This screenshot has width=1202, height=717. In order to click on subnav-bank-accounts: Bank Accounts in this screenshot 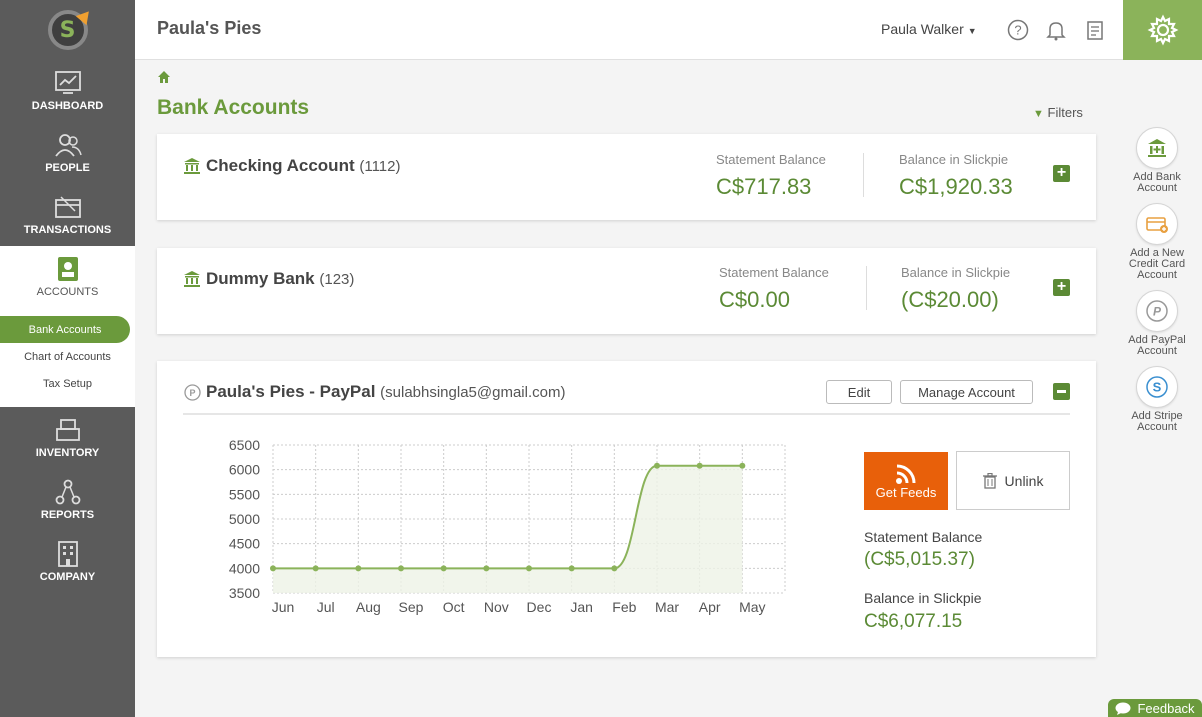, I will do `click(65, 329)`.